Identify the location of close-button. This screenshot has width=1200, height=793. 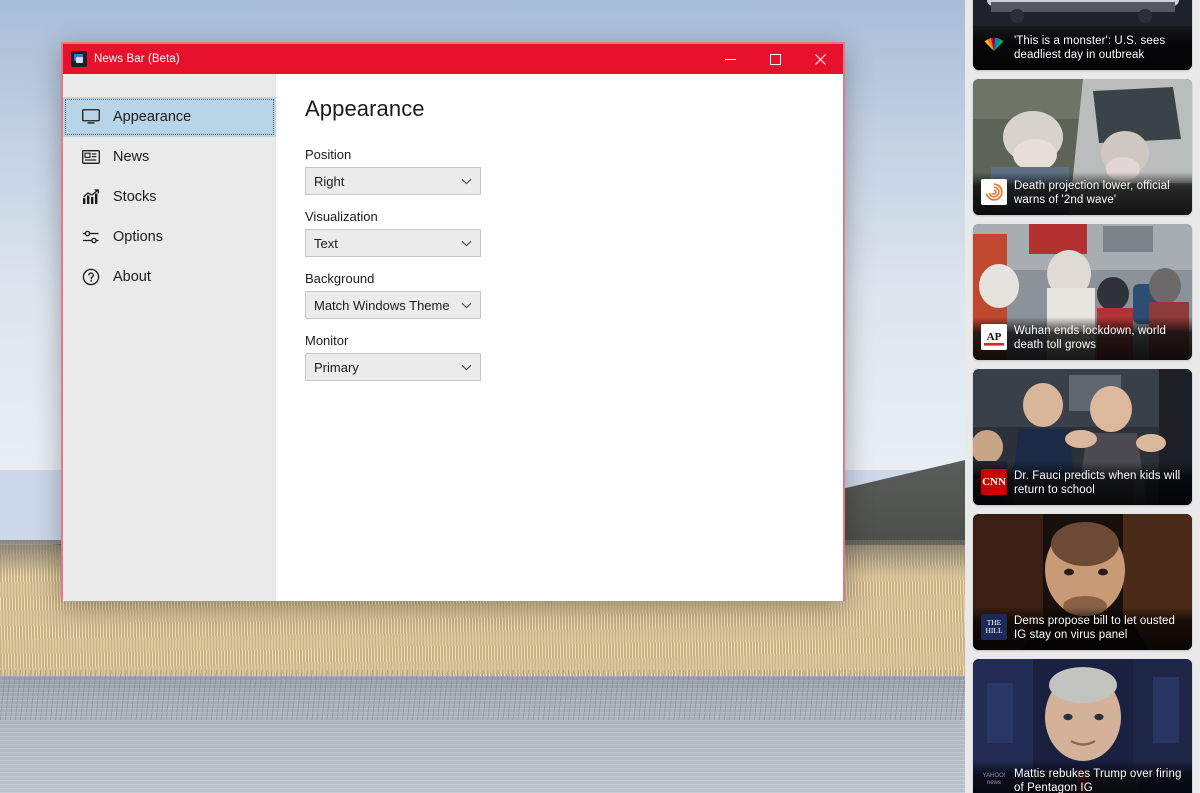
(820, 59).